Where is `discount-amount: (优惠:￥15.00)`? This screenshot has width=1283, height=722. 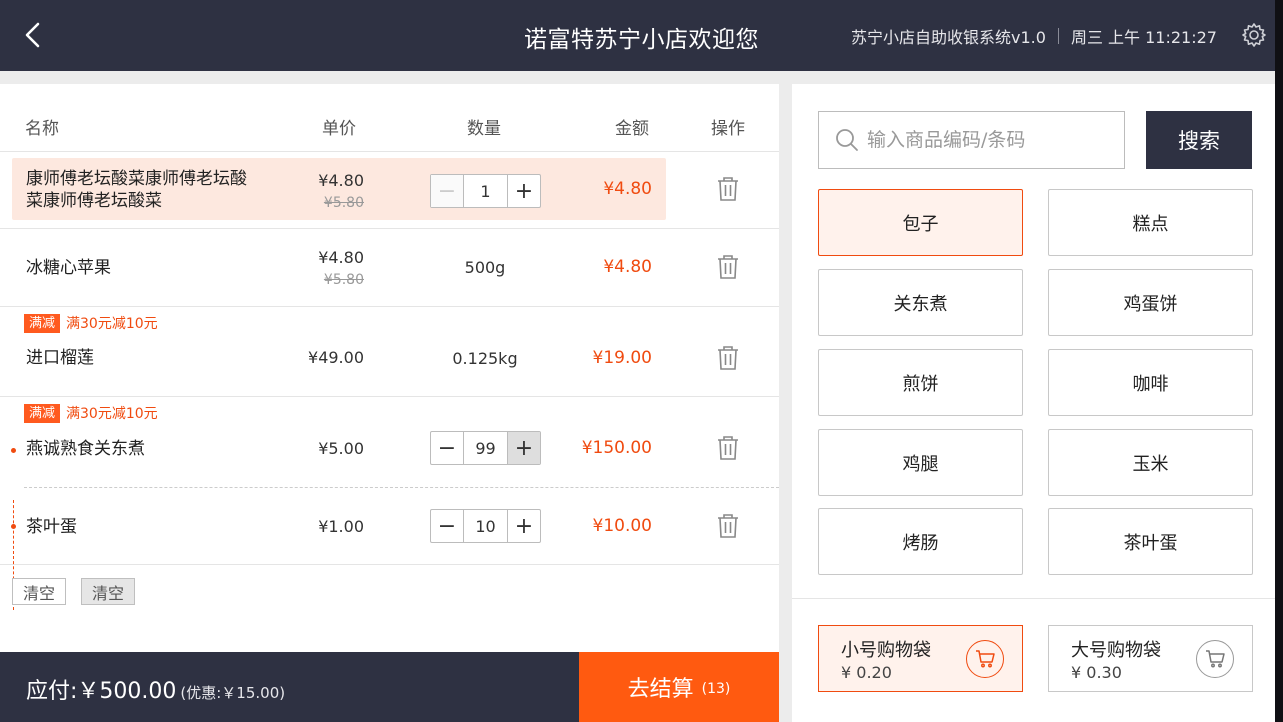 discount-amount: (优惠:￥15.00) is located at coordinates (233, 693).